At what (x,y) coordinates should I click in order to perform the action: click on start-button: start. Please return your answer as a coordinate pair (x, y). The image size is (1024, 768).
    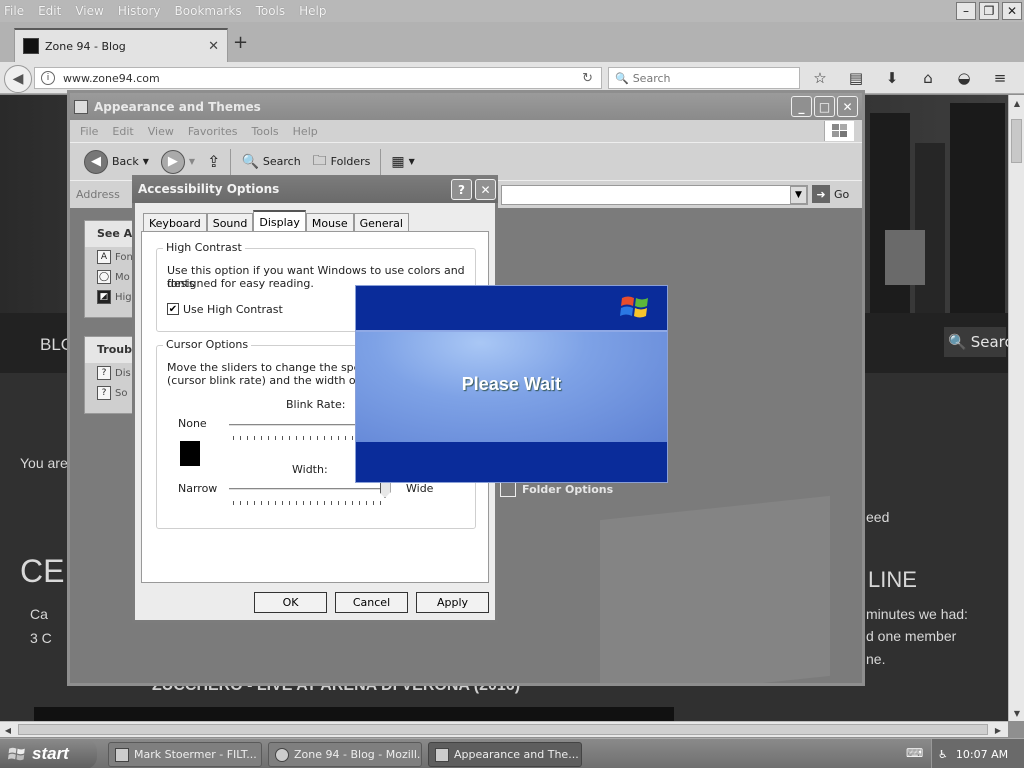
    Looking at the image, I should click on (48, 753).